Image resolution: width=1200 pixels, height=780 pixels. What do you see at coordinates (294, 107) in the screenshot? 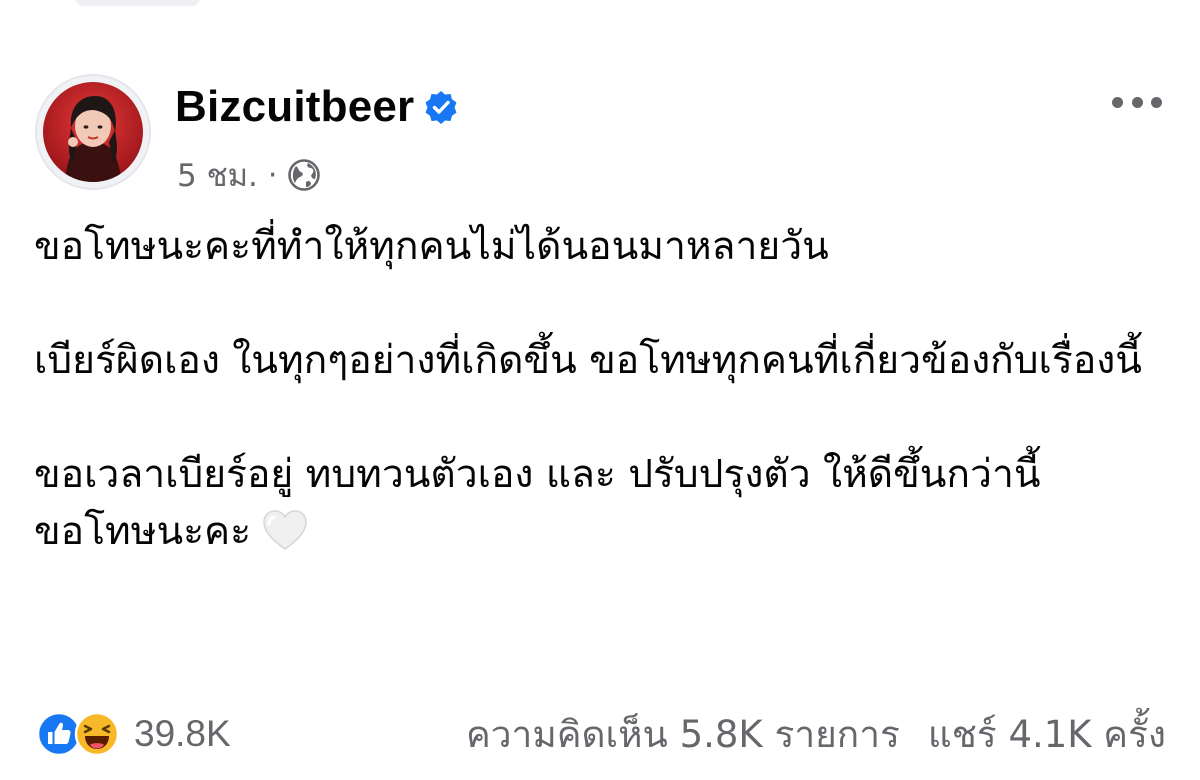
I see `author-name: Bizcuitbeer` at bounding box center [294, 107].